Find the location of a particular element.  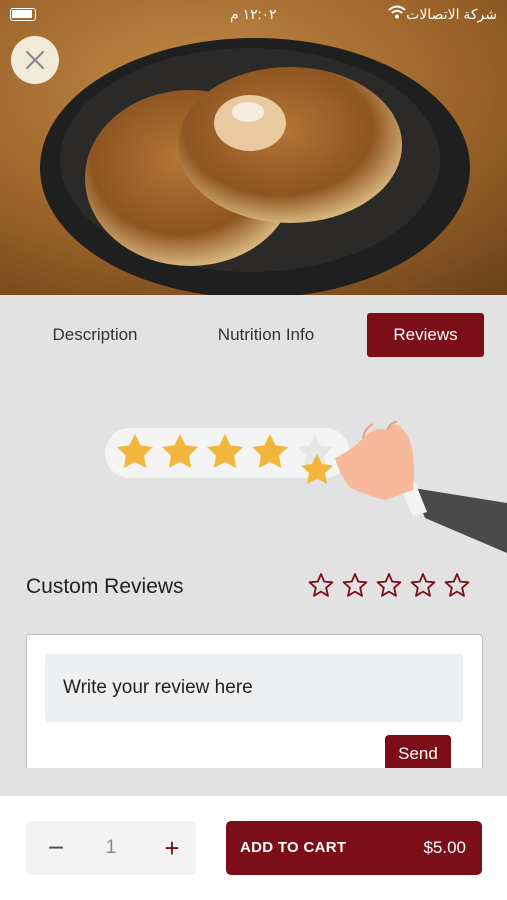

rating-input is located at coordinates (389, 585).